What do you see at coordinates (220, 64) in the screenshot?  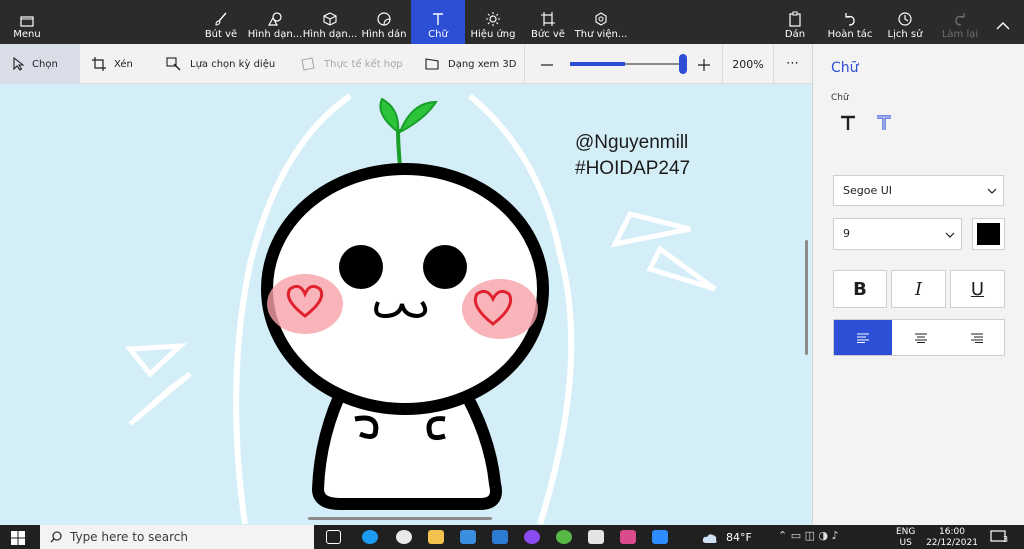 I see `magic-select-button: Lựa chọn kỳ diệu` at bounding box center [220, 64].